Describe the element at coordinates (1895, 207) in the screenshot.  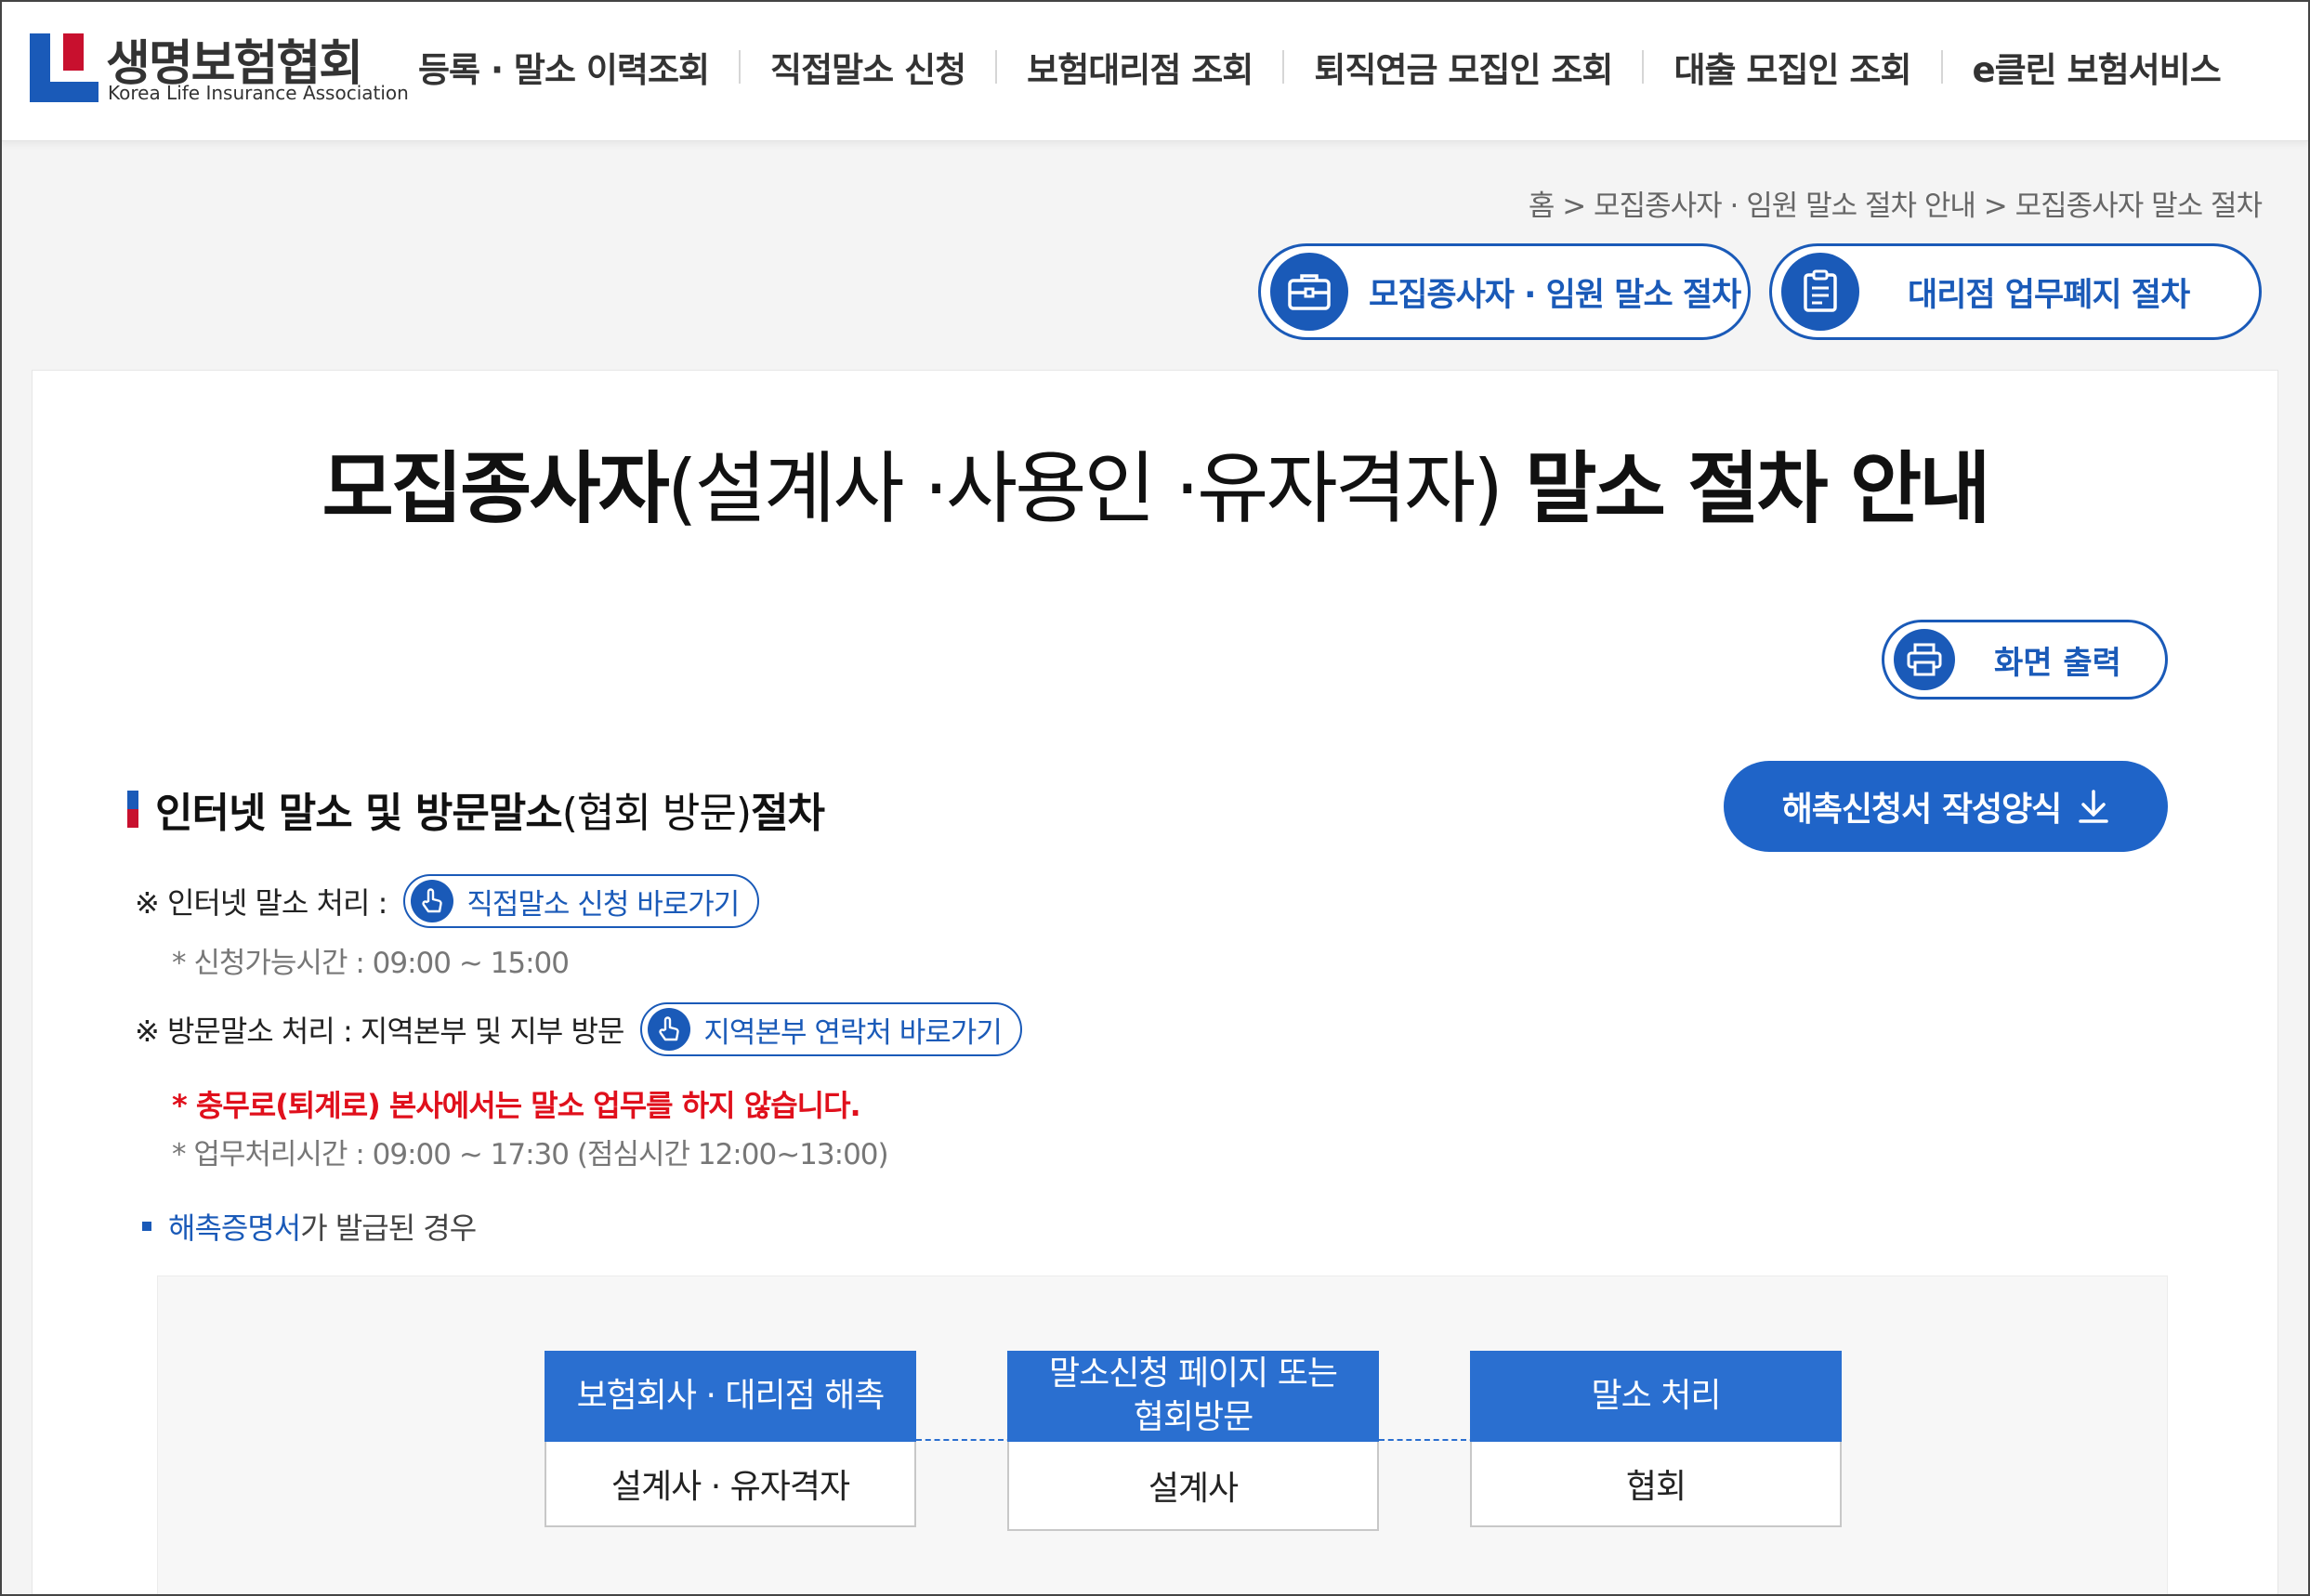
I see `breadcrumb: 홈 > 모집종사자 · 임원 말소 절차 안내 > 모집종사자 말소 절차` at that location.